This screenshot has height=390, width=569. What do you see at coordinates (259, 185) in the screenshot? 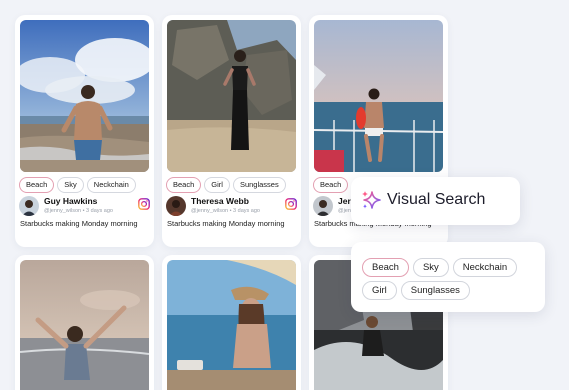
I see `tag-chip: Sunglasses` at bounding box center [259, 185].